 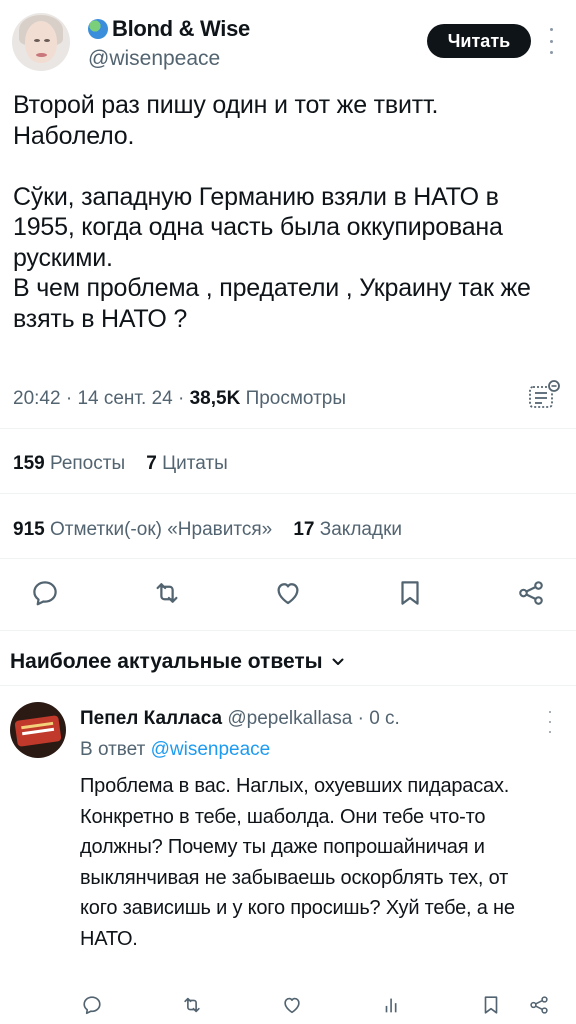 What do you see at coordinates (545, 394) in the screenshot?
I see `analytics-icon` at bounding box center [545, 394].